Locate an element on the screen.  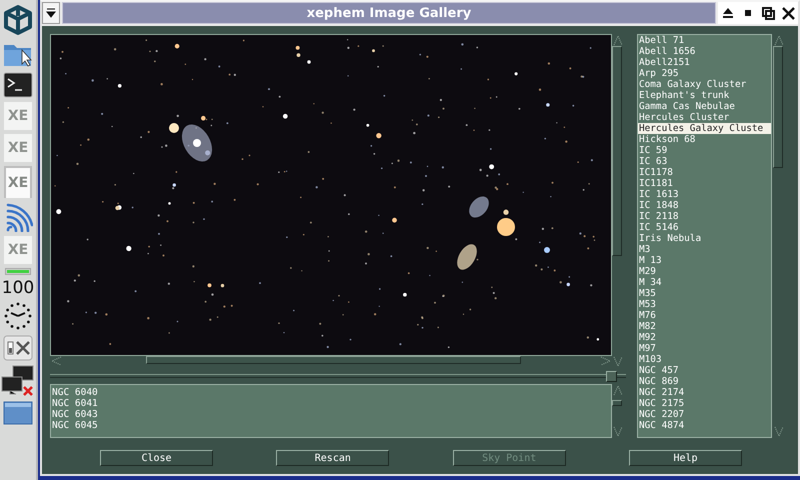
list-item: NGC 2207 is located at coordinates (704, 414).